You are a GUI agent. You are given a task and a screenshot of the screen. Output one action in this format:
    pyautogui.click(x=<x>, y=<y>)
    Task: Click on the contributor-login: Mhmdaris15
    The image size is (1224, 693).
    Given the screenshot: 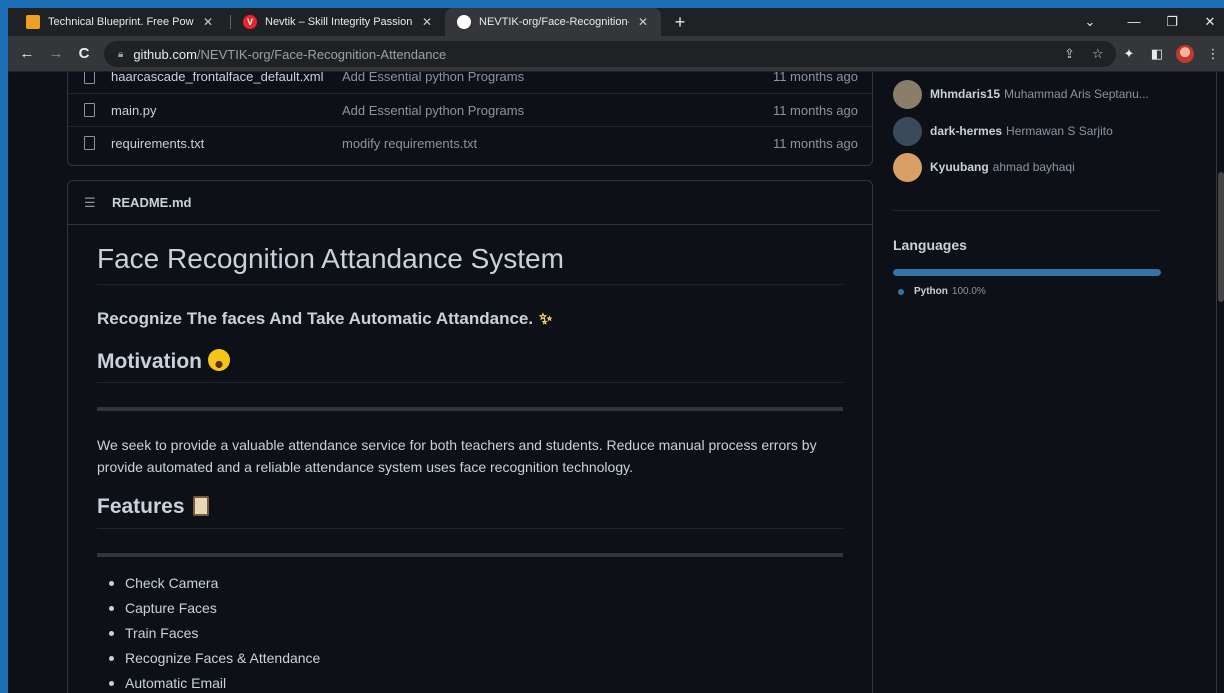 What is the action you would take?
    pyautogui.click(x=965, y=94)
    